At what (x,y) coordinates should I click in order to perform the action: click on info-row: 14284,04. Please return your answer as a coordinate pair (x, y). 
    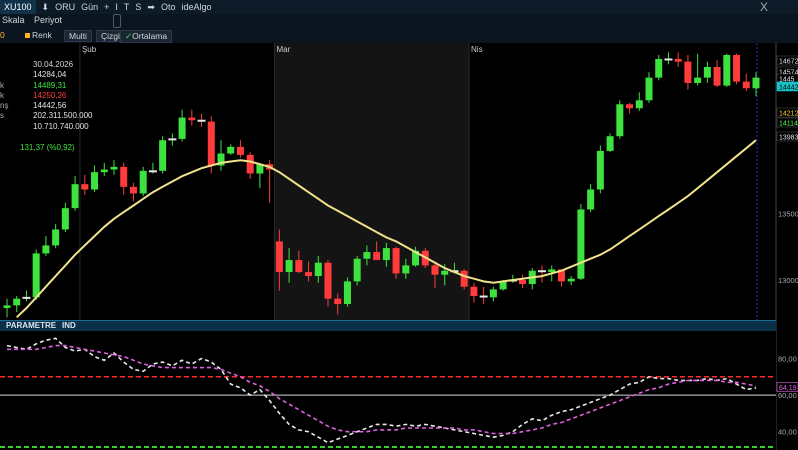
    Looking at the image, I should click on (50, 75).